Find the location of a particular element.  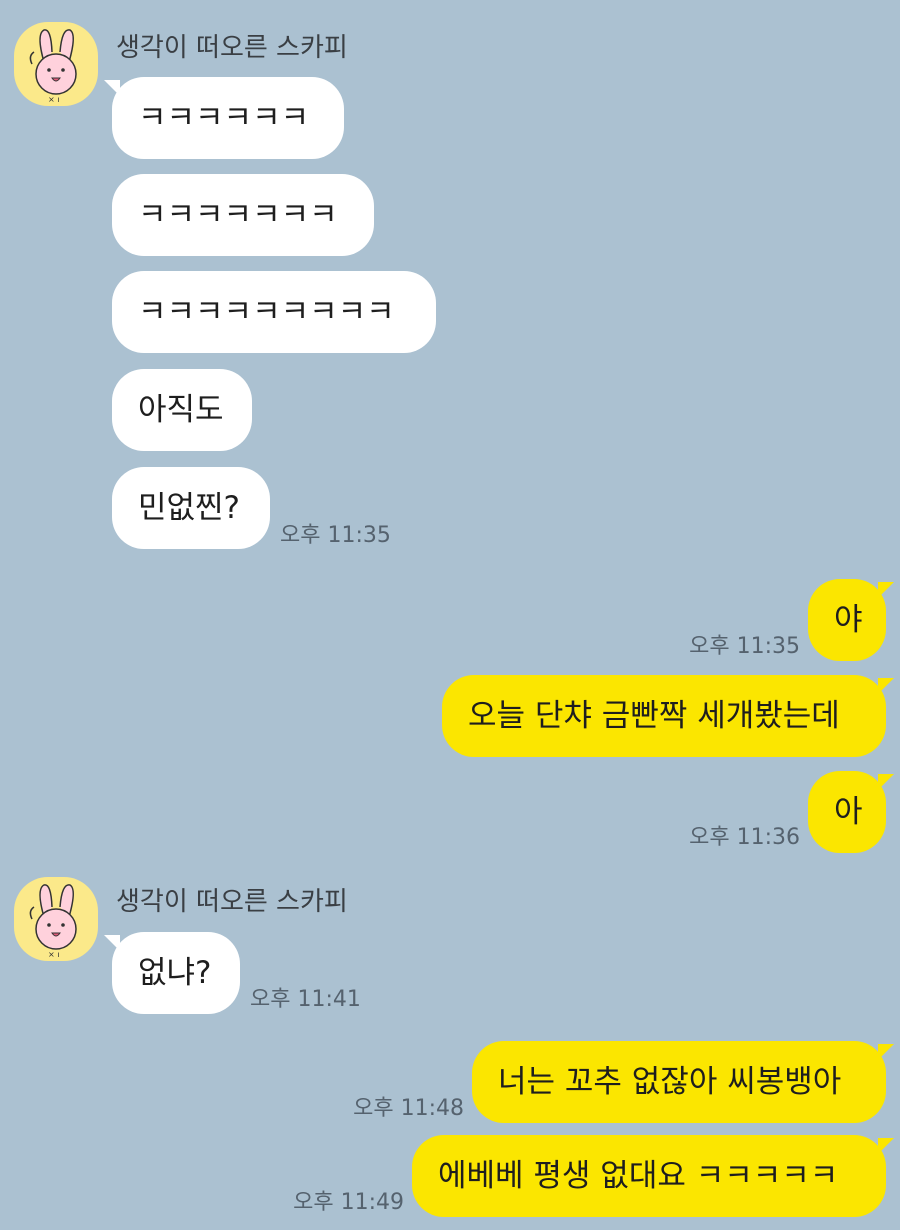

outgoing-message-bubble: 오늘 단챠 금빤짝 세개봤는데 is located at coordinates (664, 716).